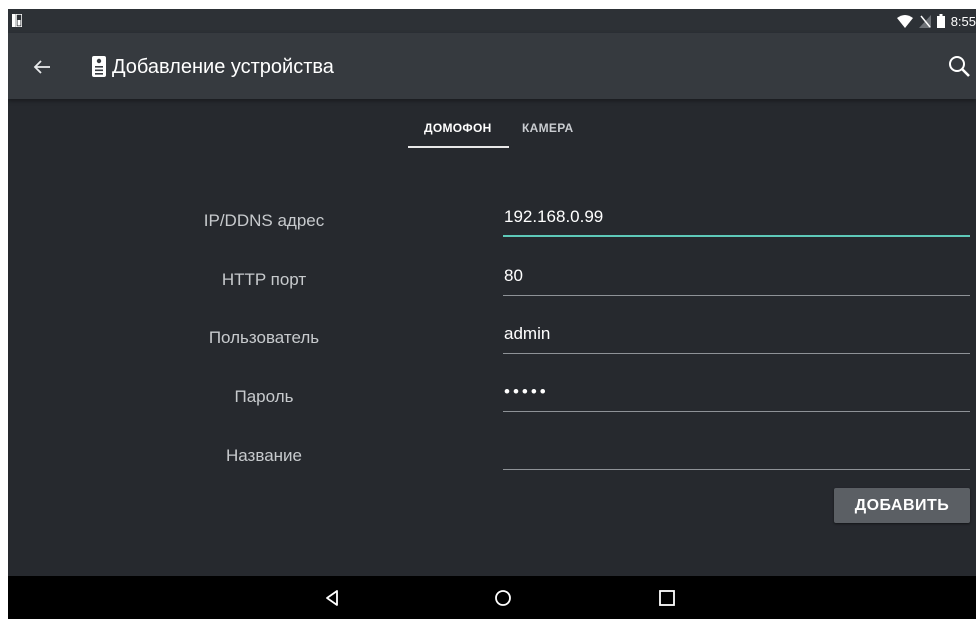 Image resolution: width=980 pixels, height=619 pixels. I want to click on navigation-bar, so click(492, 597).